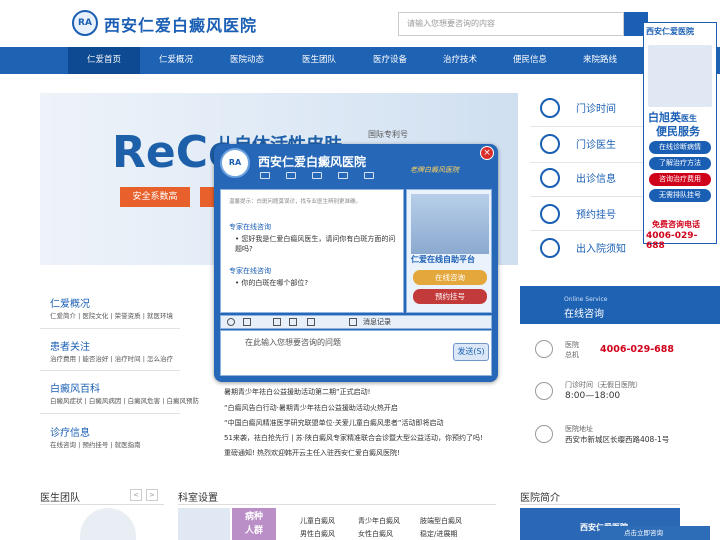  Describe the element at coordinates (250, 271) in the screenshot. I see `chat-sender: 专家在线咨询` at that location.